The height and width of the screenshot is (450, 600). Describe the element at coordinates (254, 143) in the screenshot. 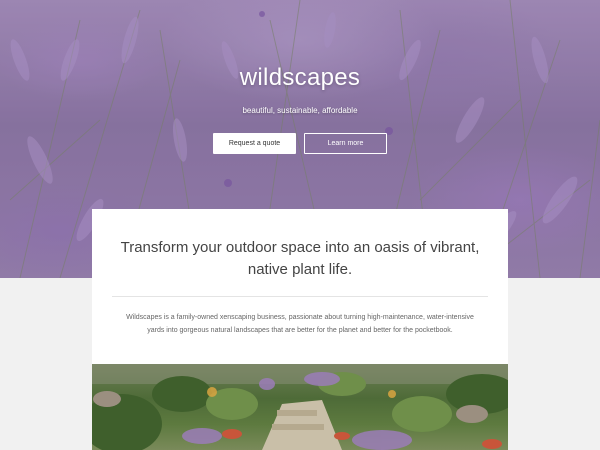

I see `request-quote-button: Request a quote` at that location.